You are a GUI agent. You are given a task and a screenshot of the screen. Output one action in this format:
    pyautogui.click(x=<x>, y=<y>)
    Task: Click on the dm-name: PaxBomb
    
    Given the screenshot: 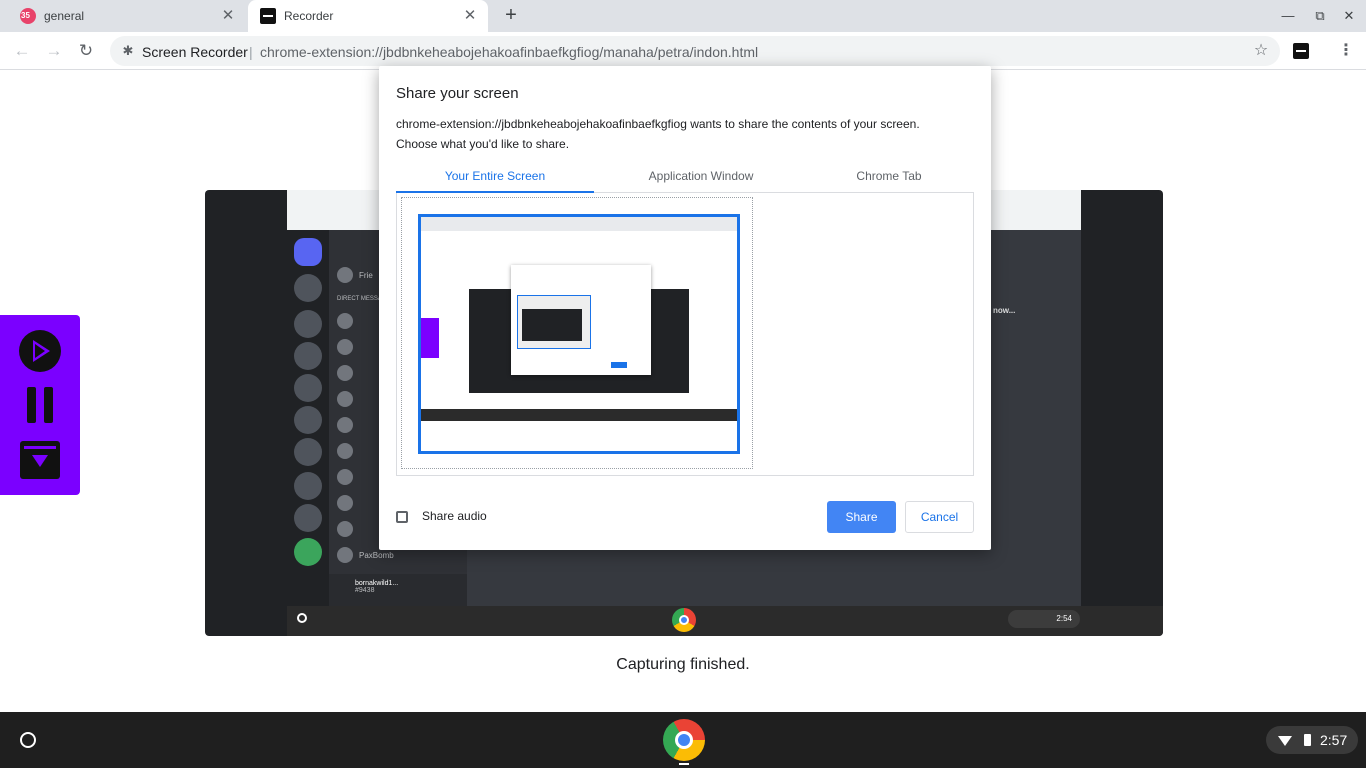 What is the action you would take?
    pyautogui.click(x=376, y=555)
    